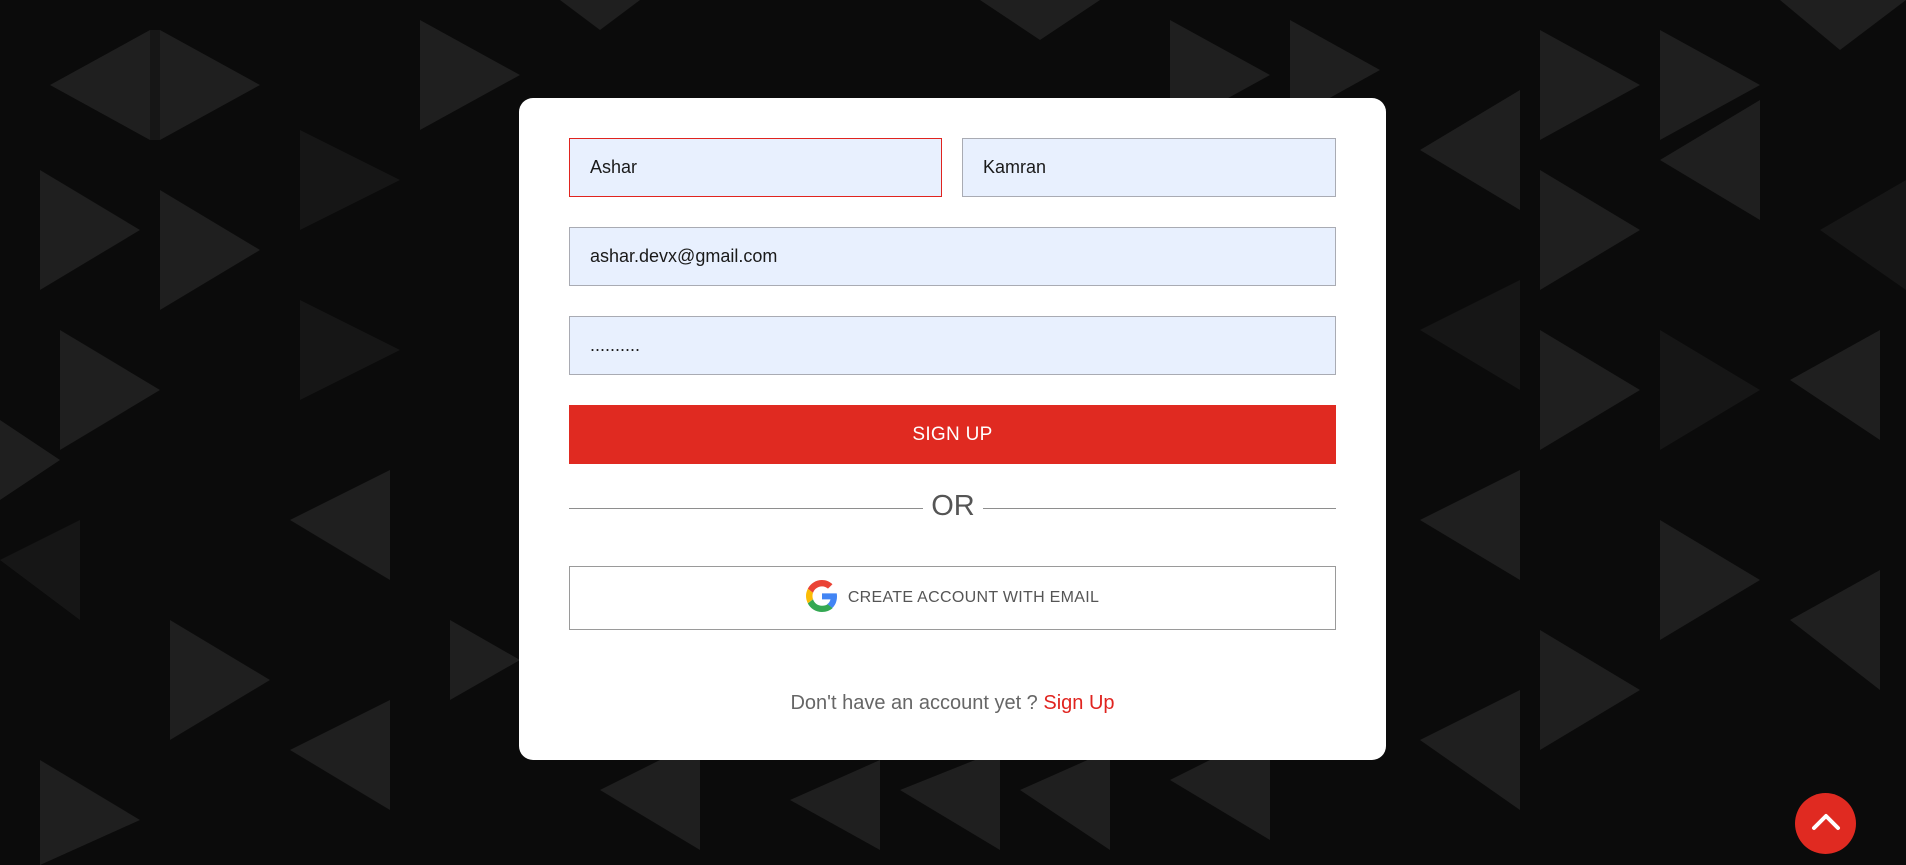 The height and width of the screenshot is (865, 1906). I want to click on scroll-to-top-button, so click(1825, 823).